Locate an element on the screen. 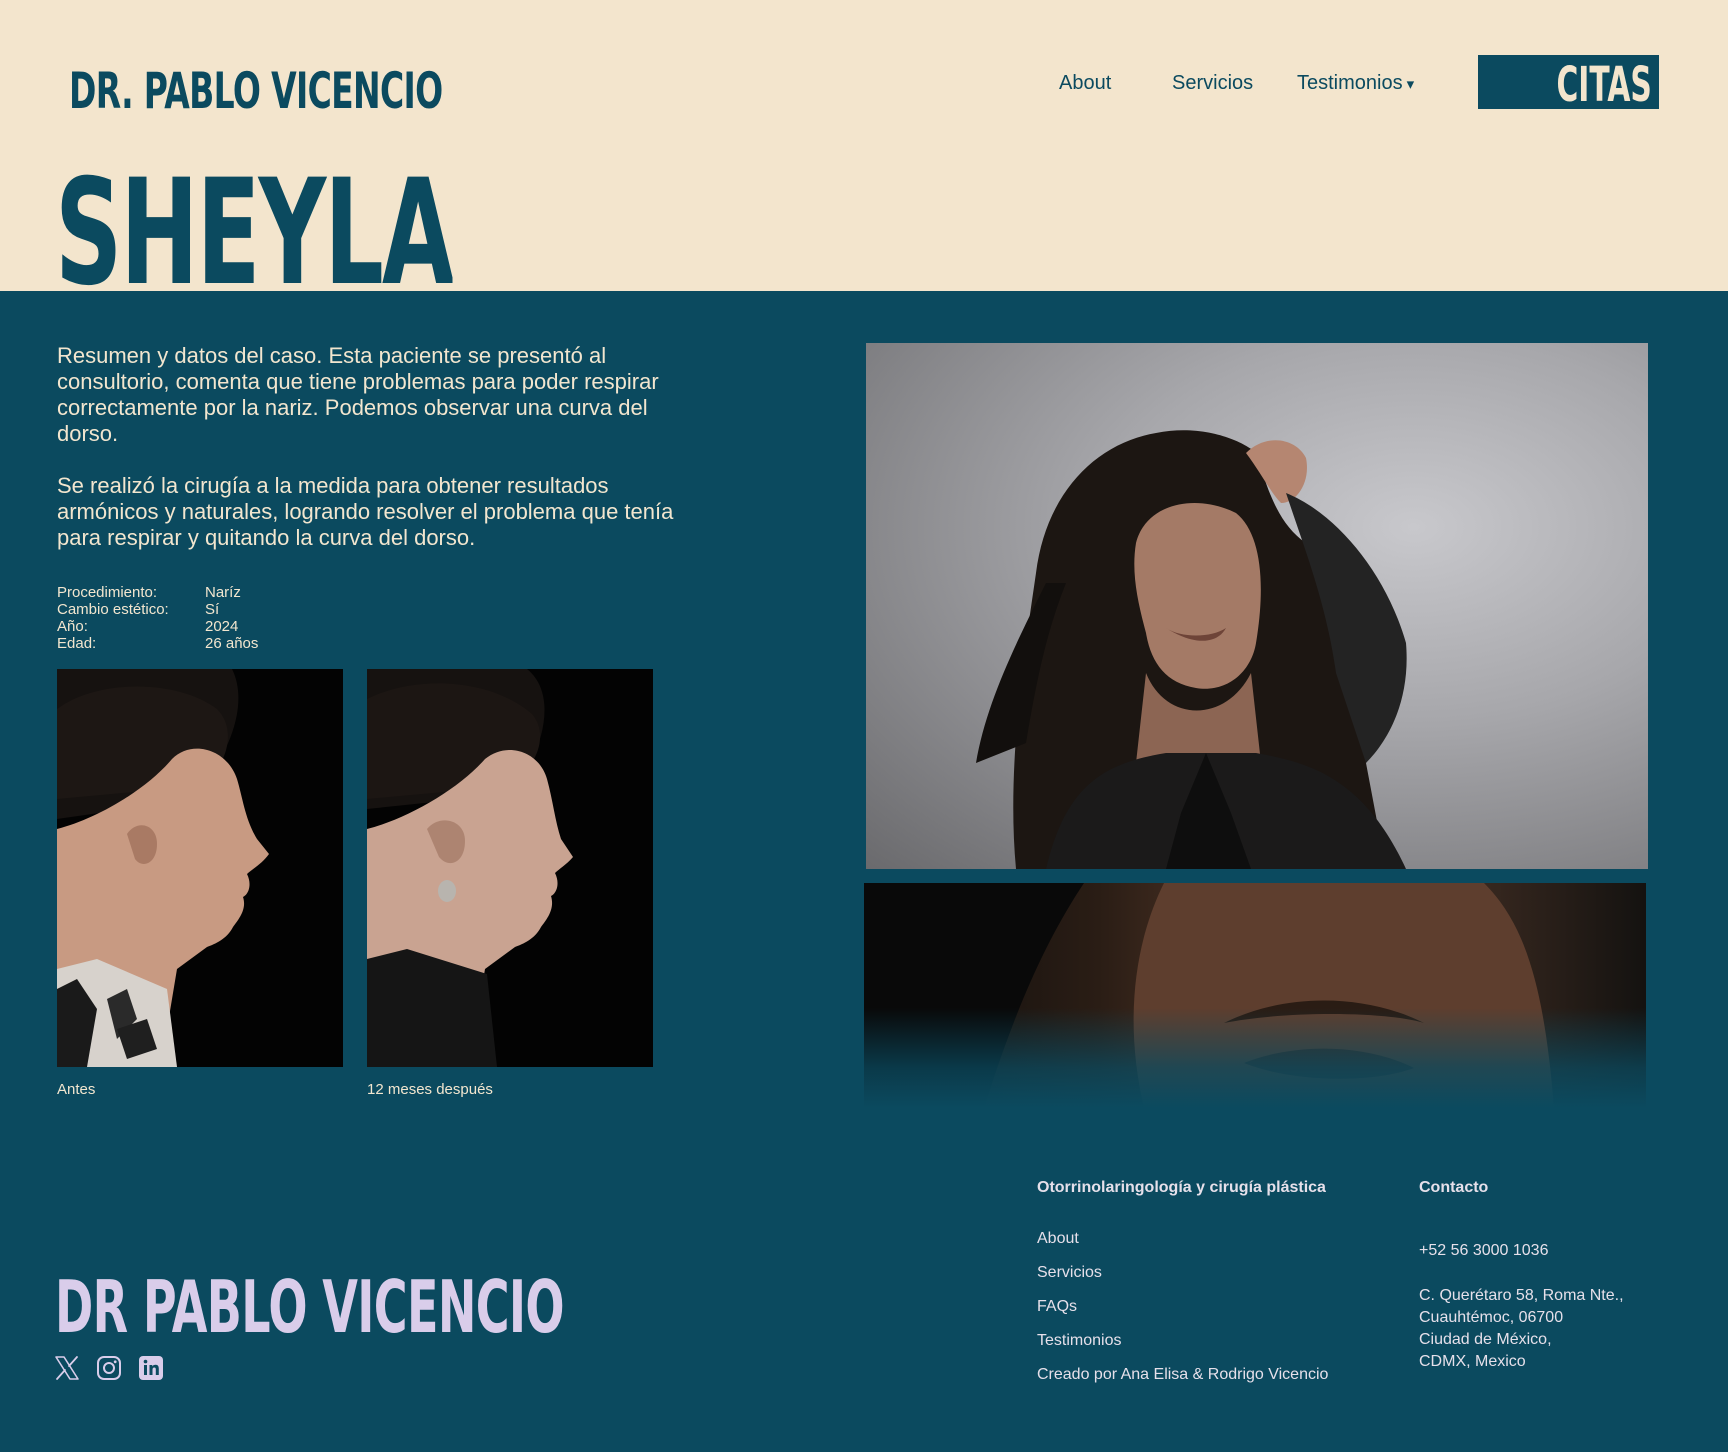  fact-value: 2024 is located at coordinates (222, 626).